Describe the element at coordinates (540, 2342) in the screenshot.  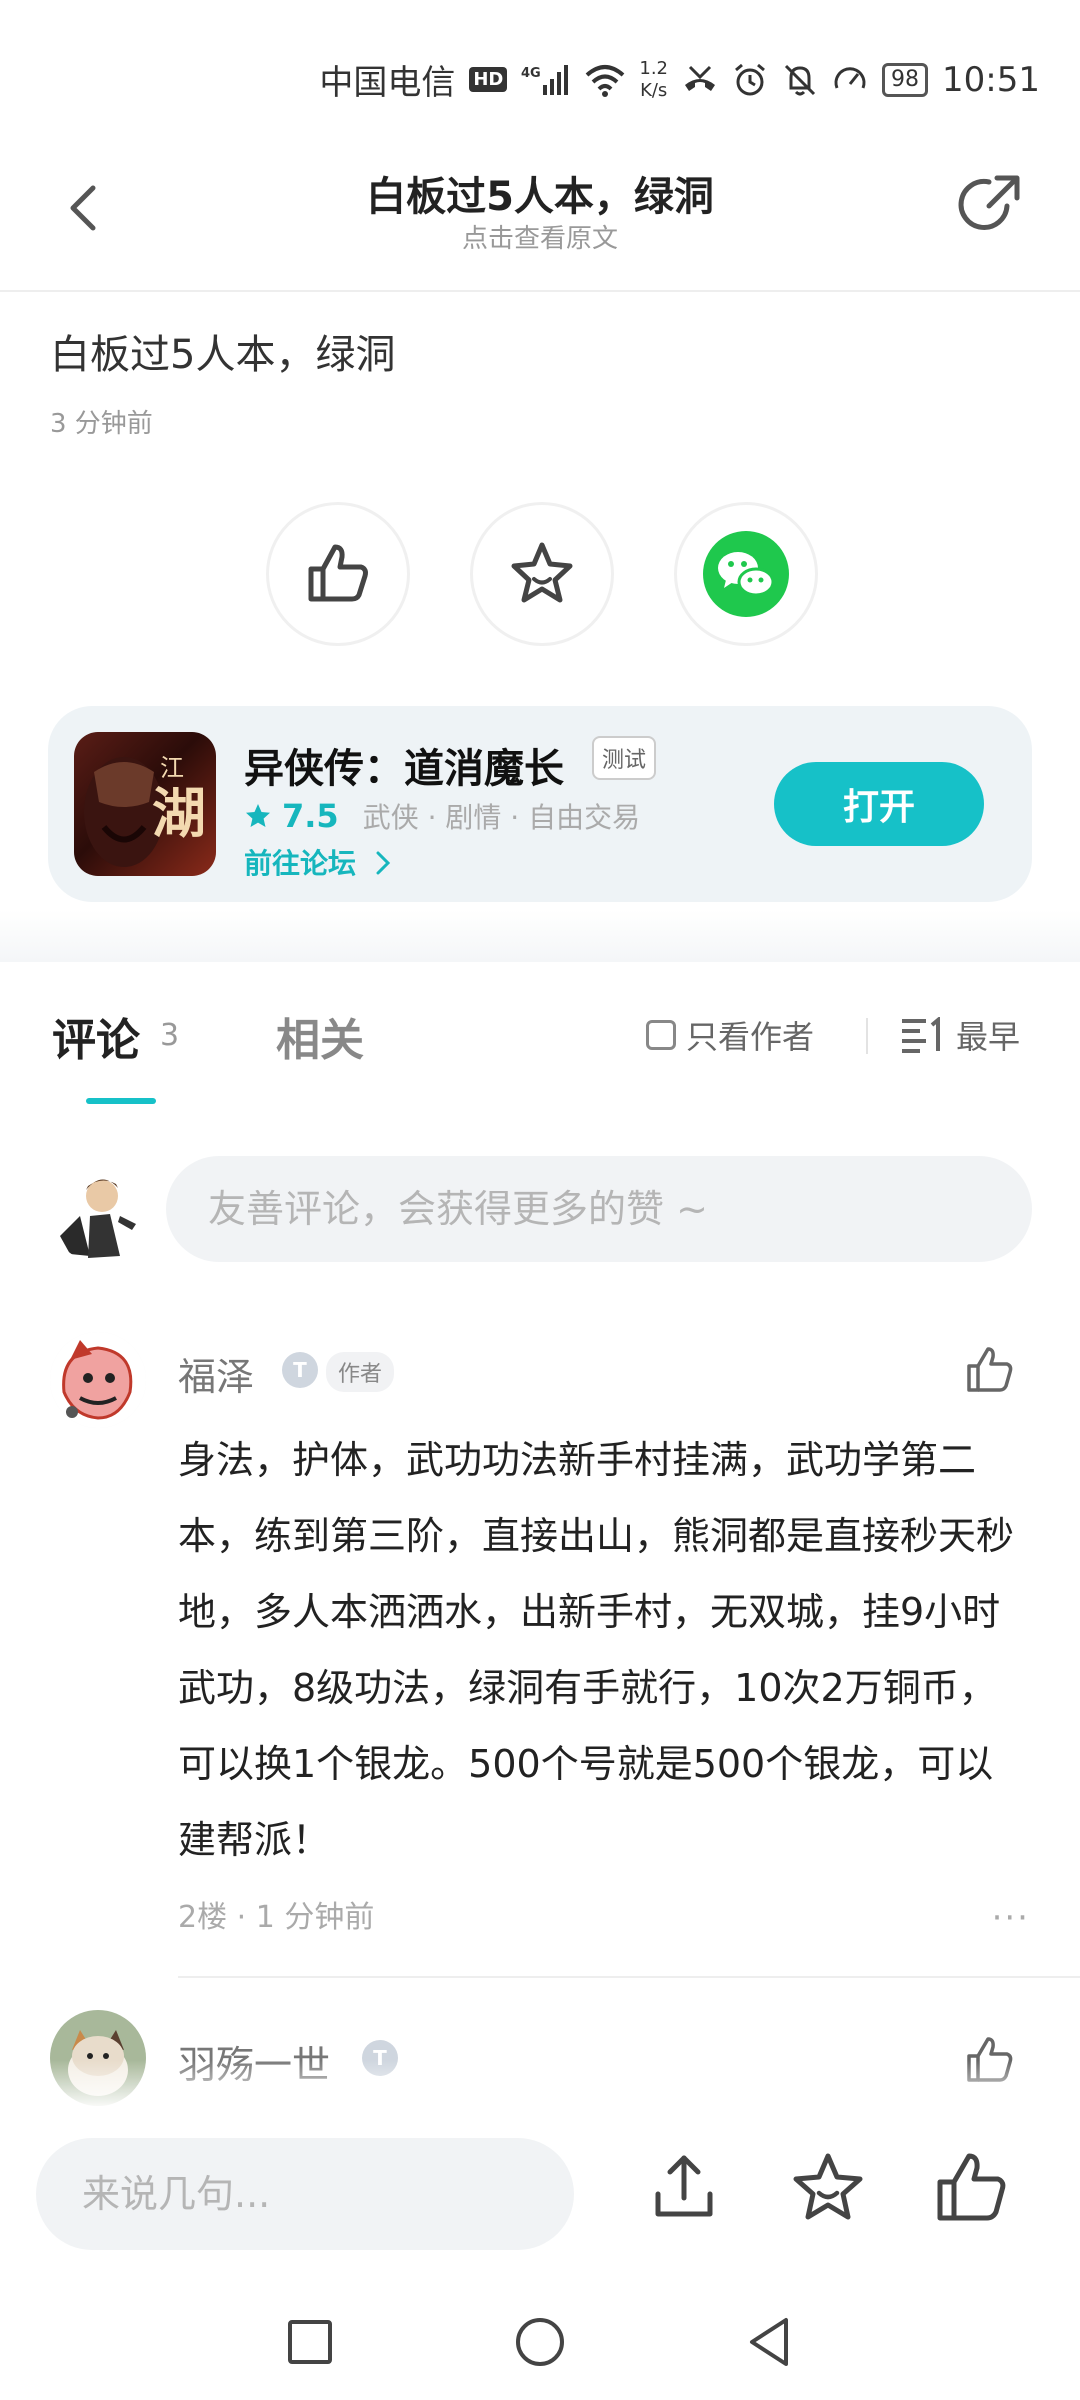
I see `home-circle-icon` at that location.